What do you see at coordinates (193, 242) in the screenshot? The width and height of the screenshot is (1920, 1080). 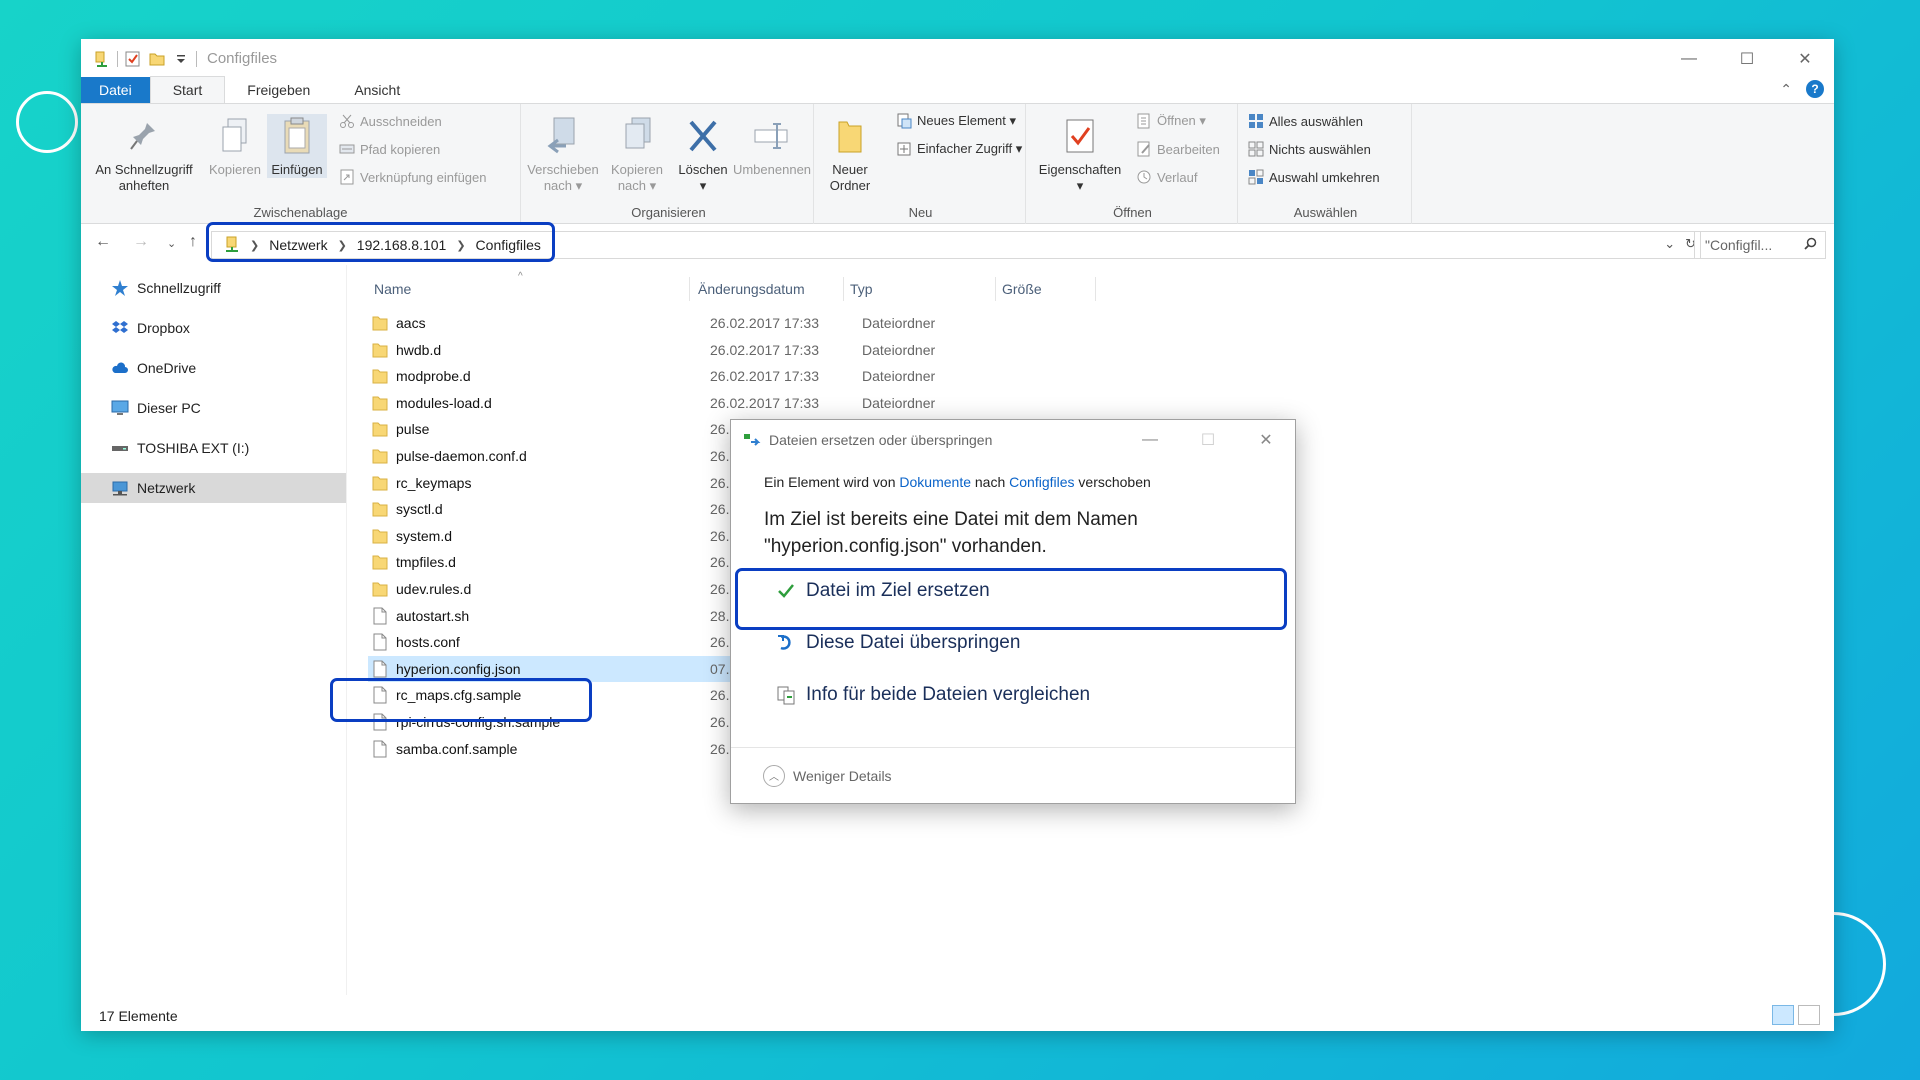 I see `up-arrow-icon: ↑` at bounding box center [193, 242].